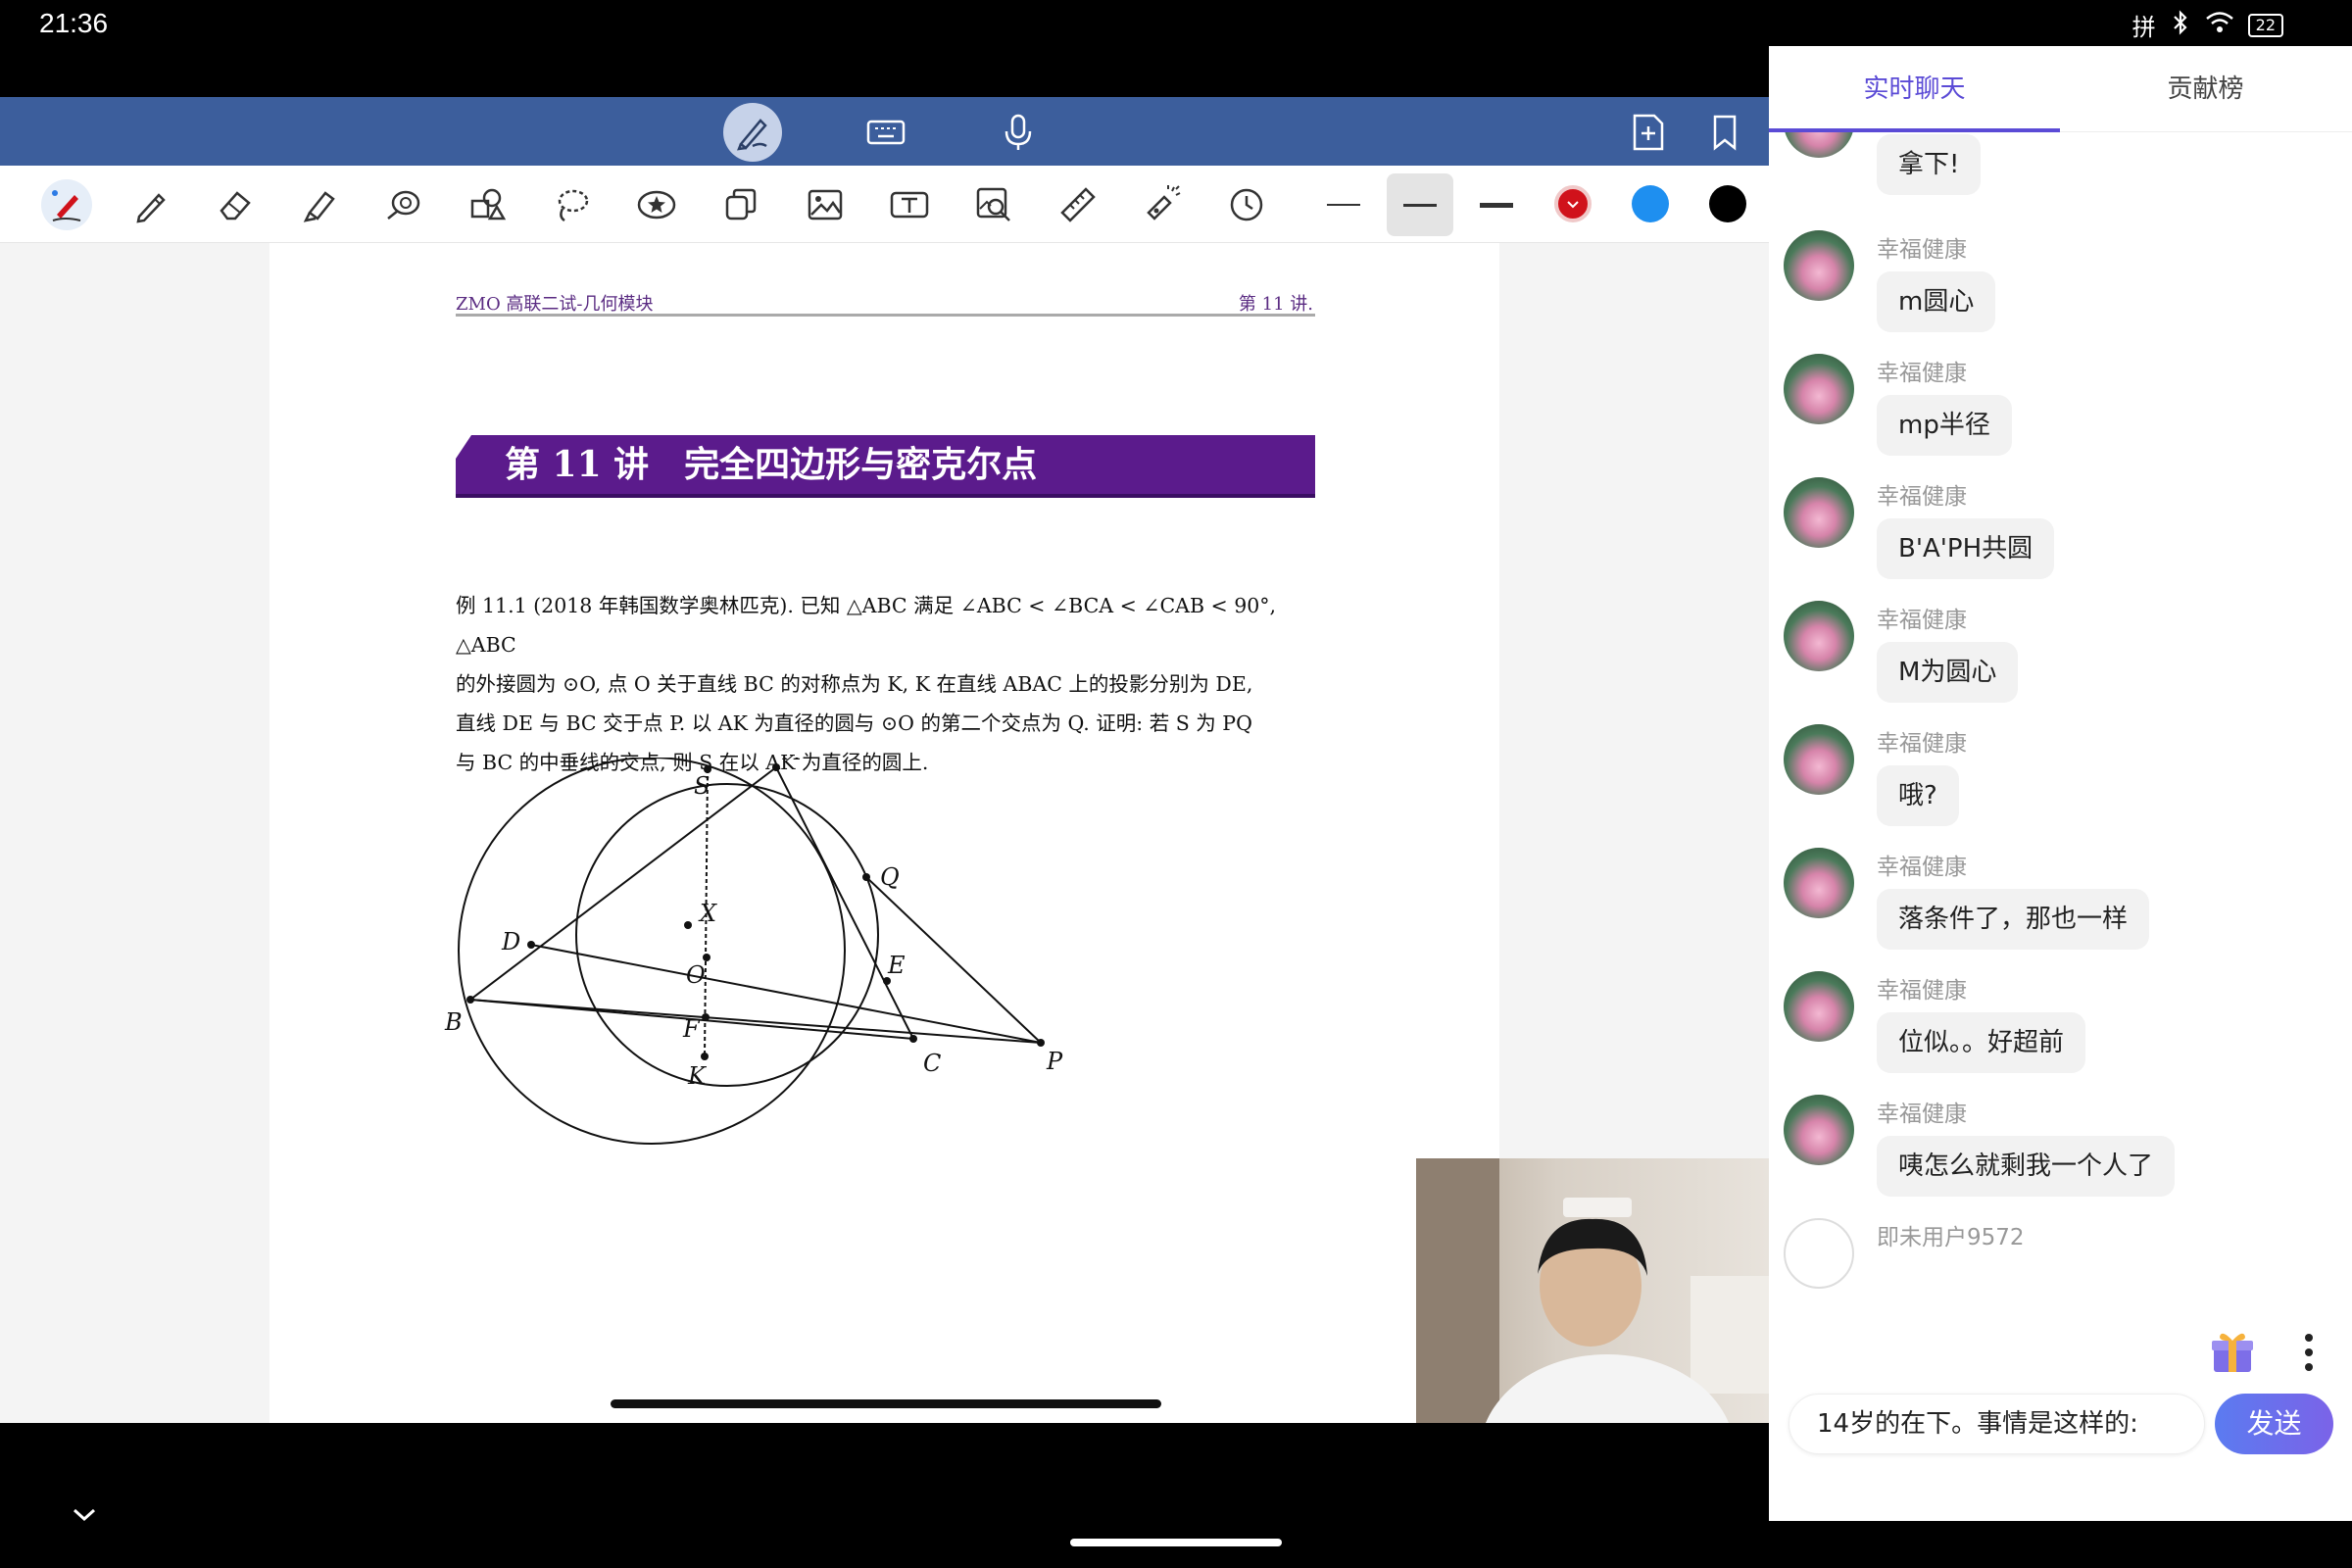  What do you see at coordinates (1650, 203) in the screenshot?
I see `color-blue-swatch` at bounding box center [1650, 203].